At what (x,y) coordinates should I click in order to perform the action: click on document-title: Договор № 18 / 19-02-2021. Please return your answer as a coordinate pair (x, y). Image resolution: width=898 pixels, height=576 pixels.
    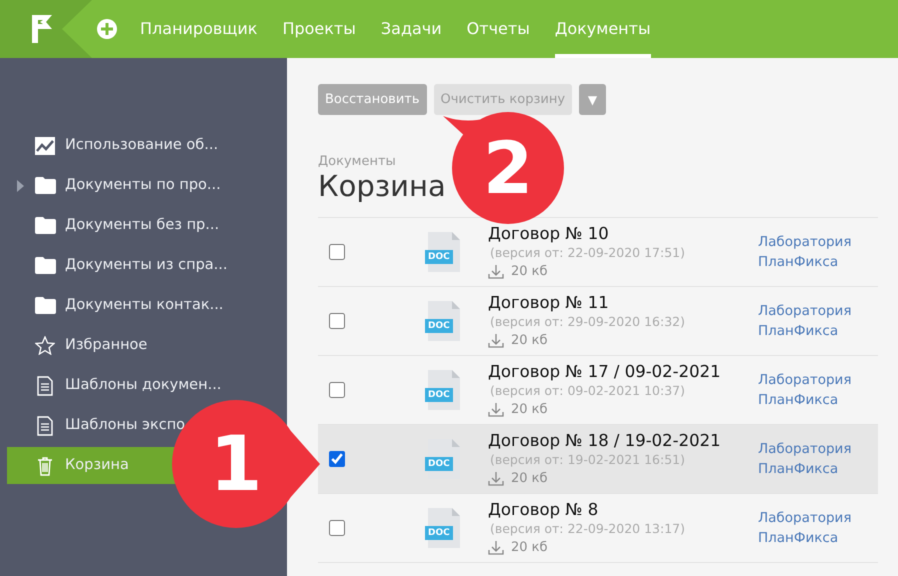
    Looking at the image, I should click on (604, 440).